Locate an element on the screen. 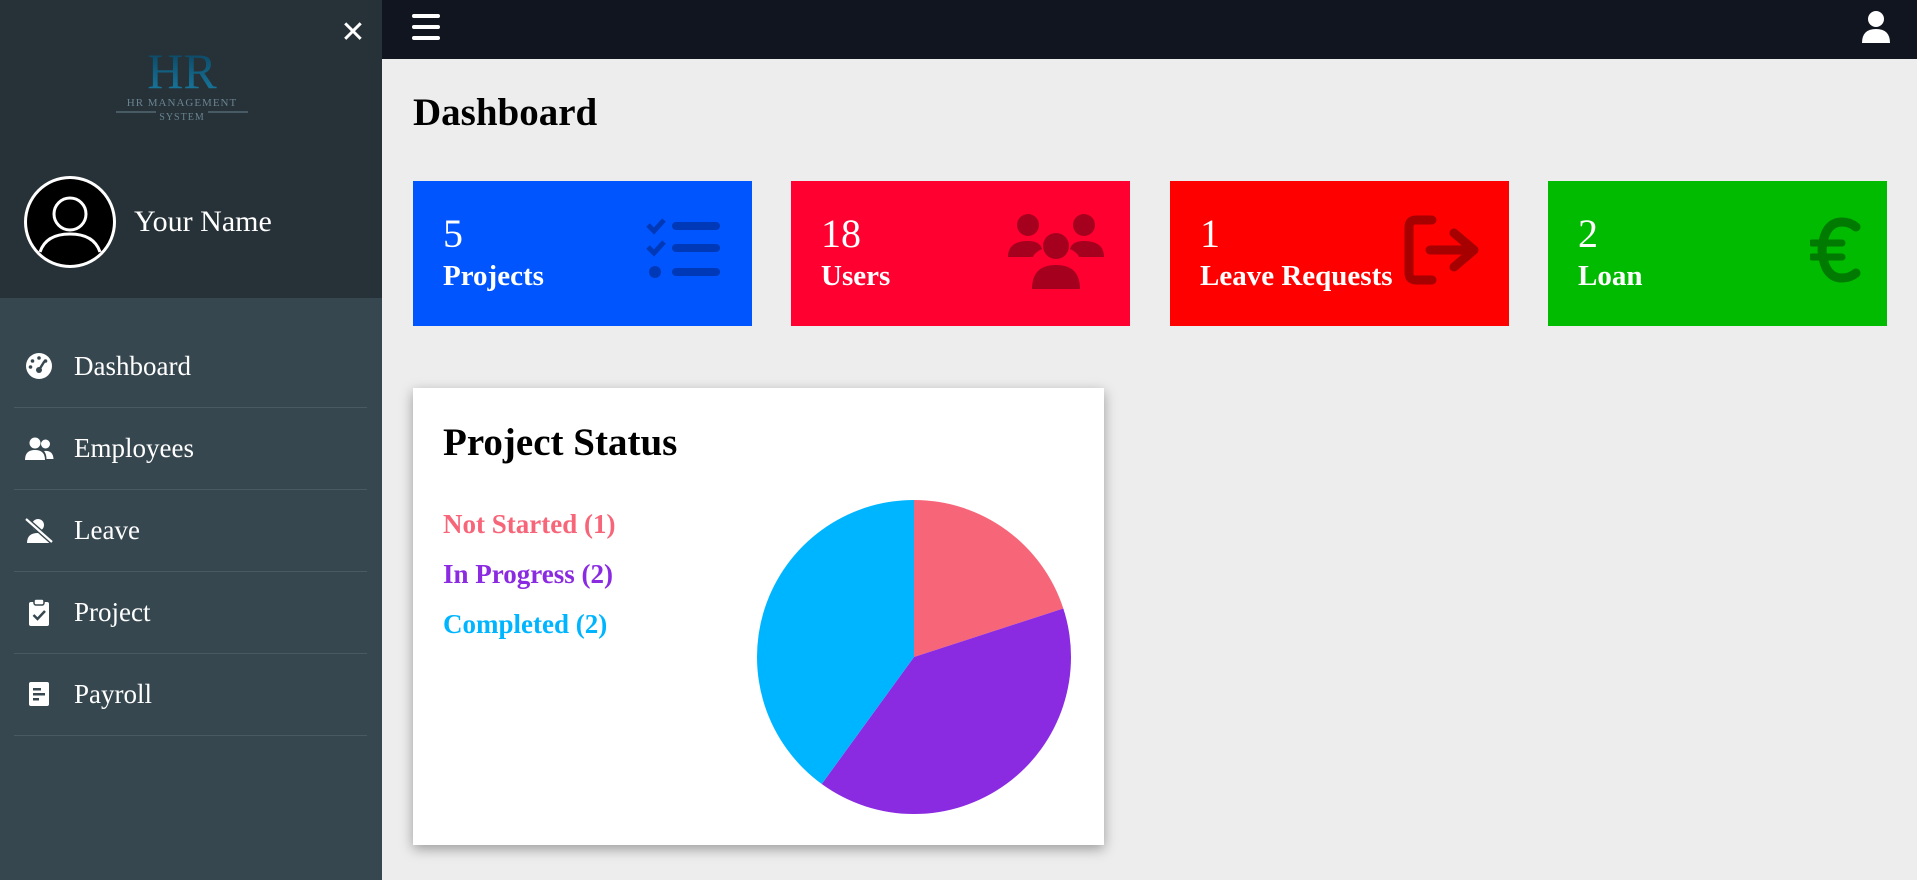  users-icon is located at coordinates (39, 448).